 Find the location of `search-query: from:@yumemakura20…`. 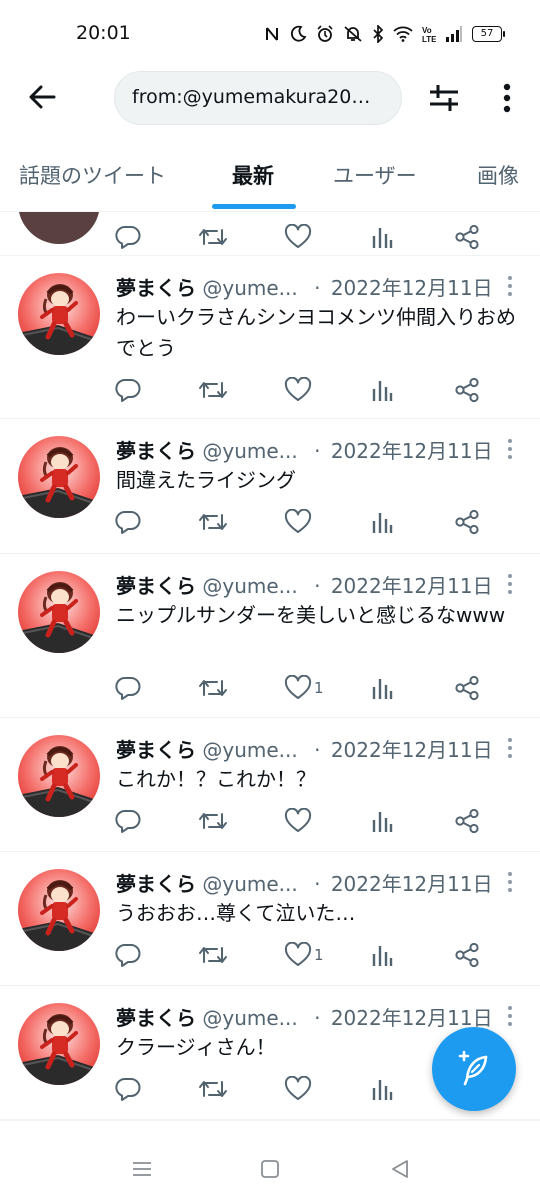

search-query: from:@yumemakura20… is located at coordinates (263, 97).